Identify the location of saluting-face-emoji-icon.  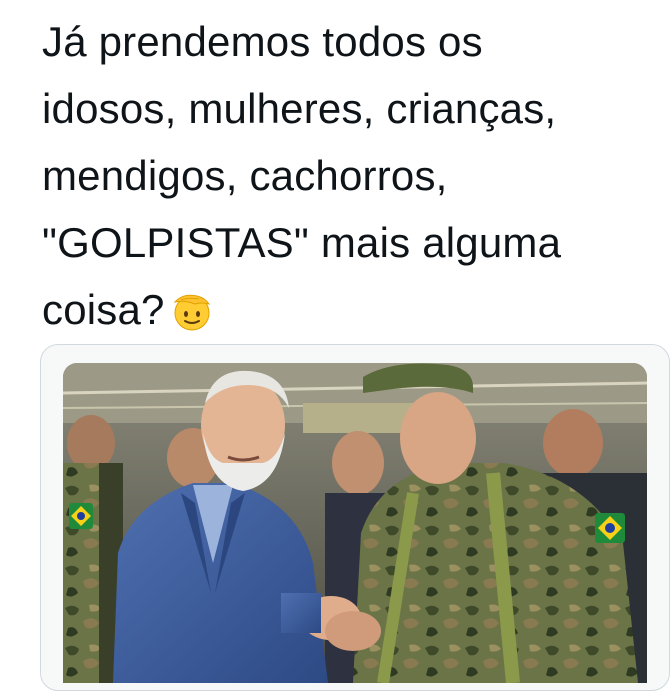
(192, 307).